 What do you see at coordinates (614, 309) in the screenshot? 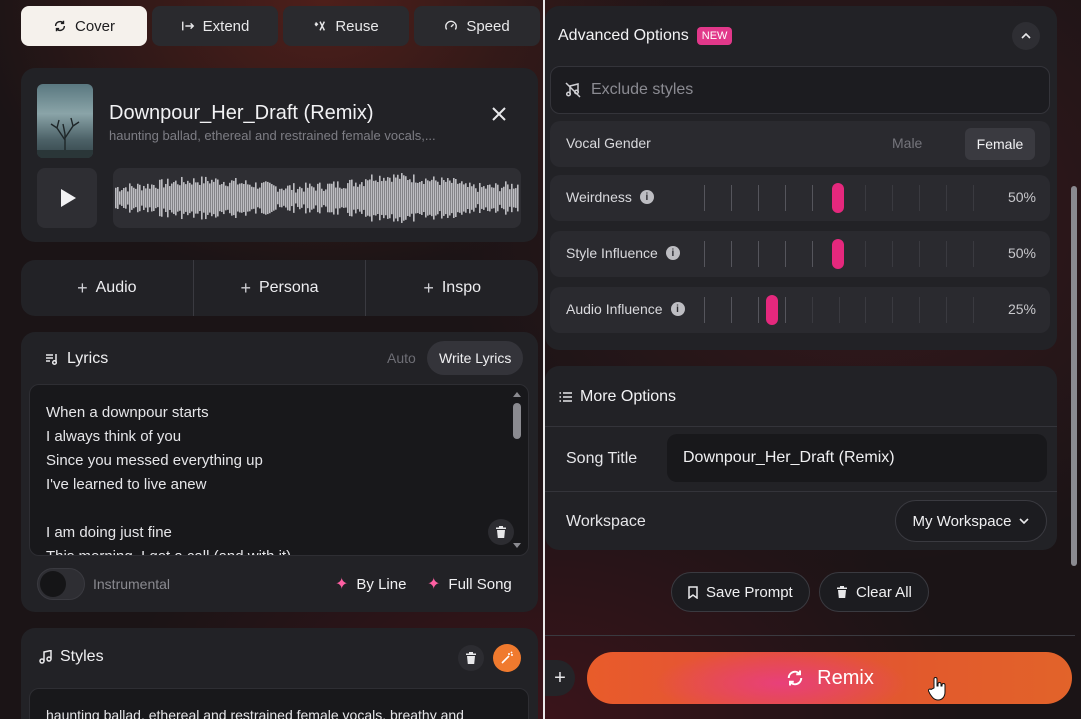
I see `audio-influence-text: Audio Influence` at bounding box center [614, 309].